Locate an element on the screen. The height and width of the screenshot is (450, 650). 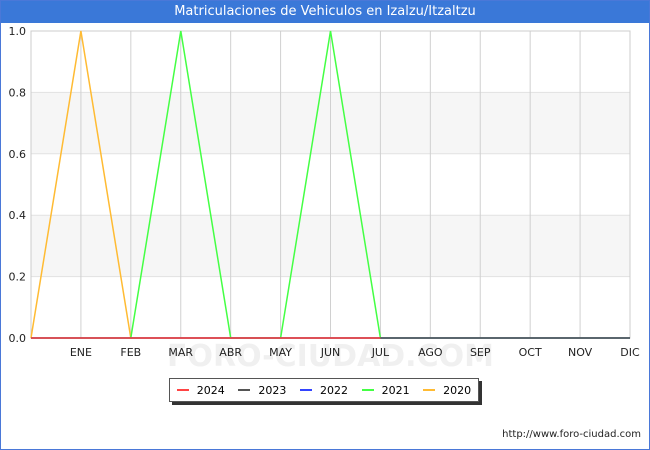
y-tick-label: 0.0 is located at coordinates (18, 338).